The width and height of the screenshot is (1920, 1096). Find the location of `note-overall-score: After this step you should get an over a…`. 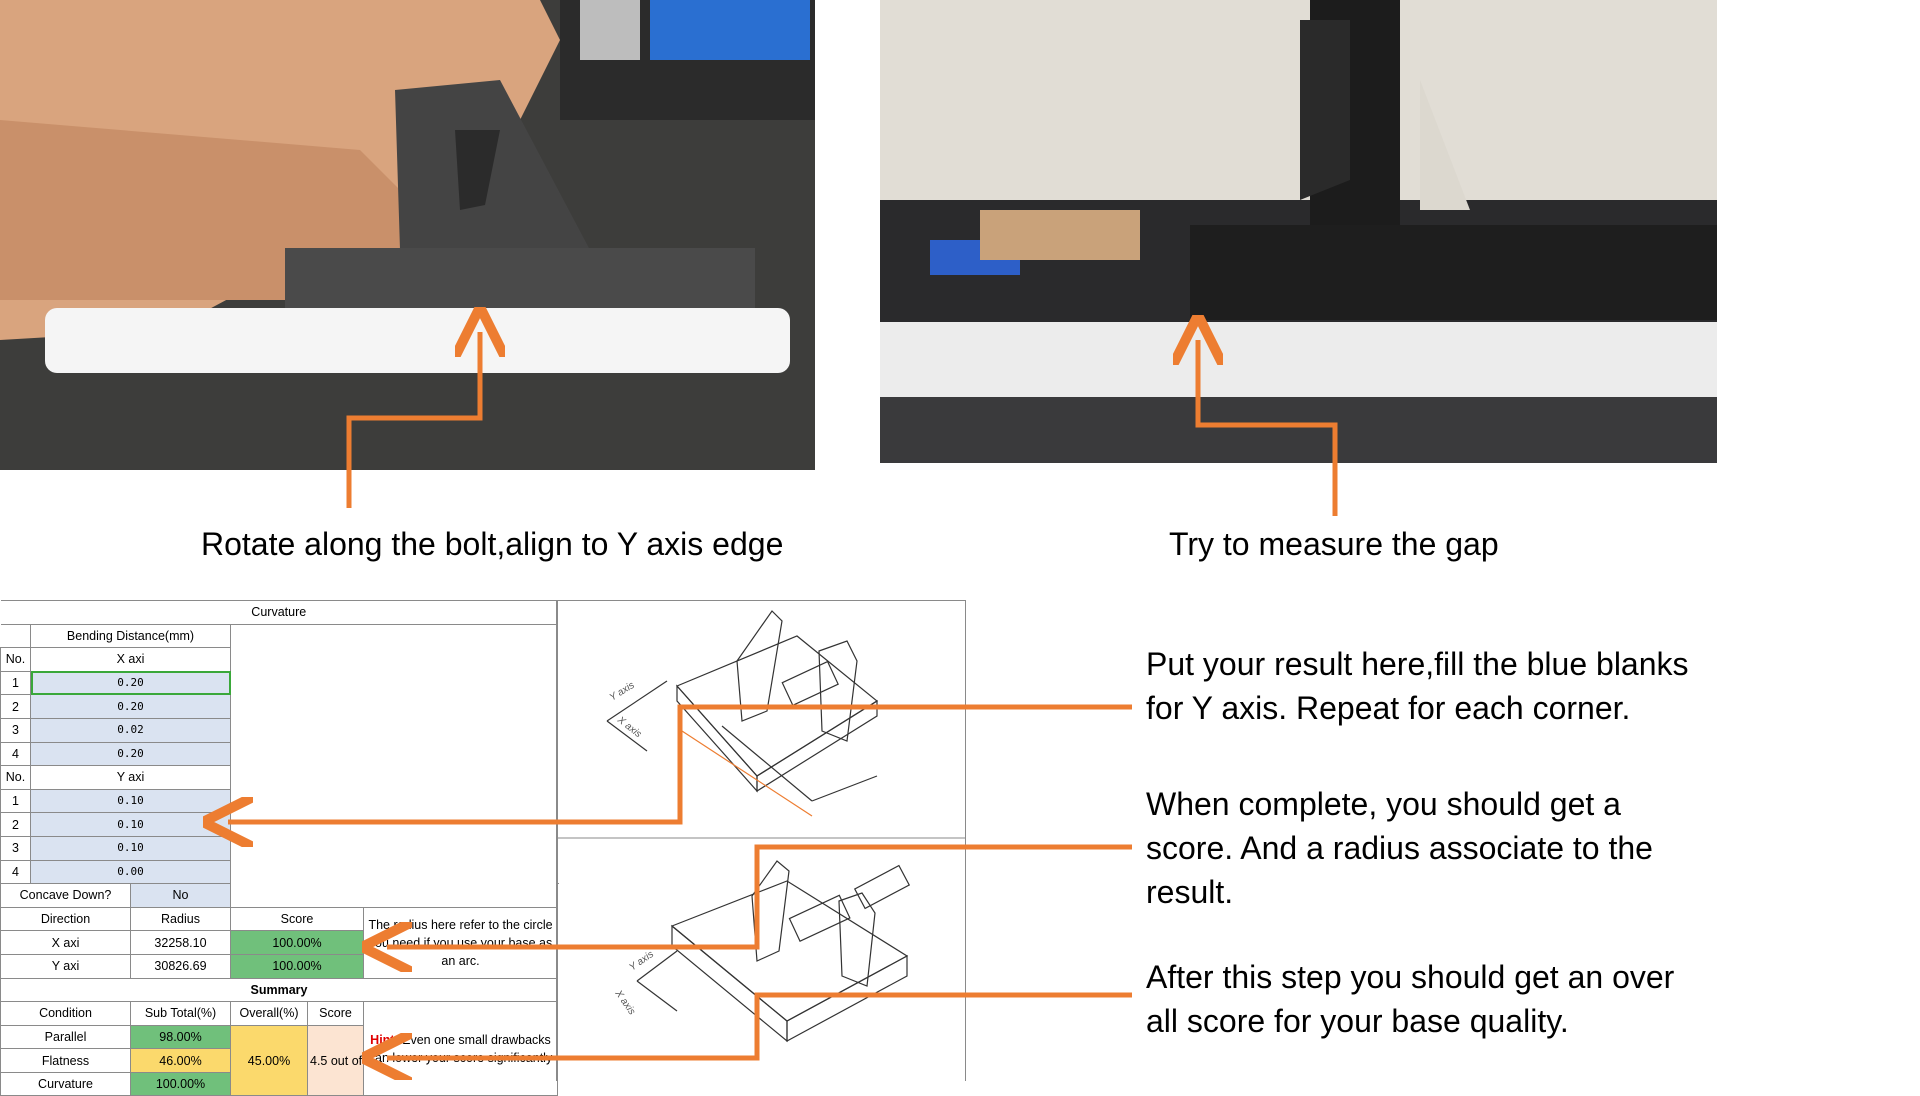

note-overall-score: After this step you should get an over a… is located at coordinates (1410, 999).